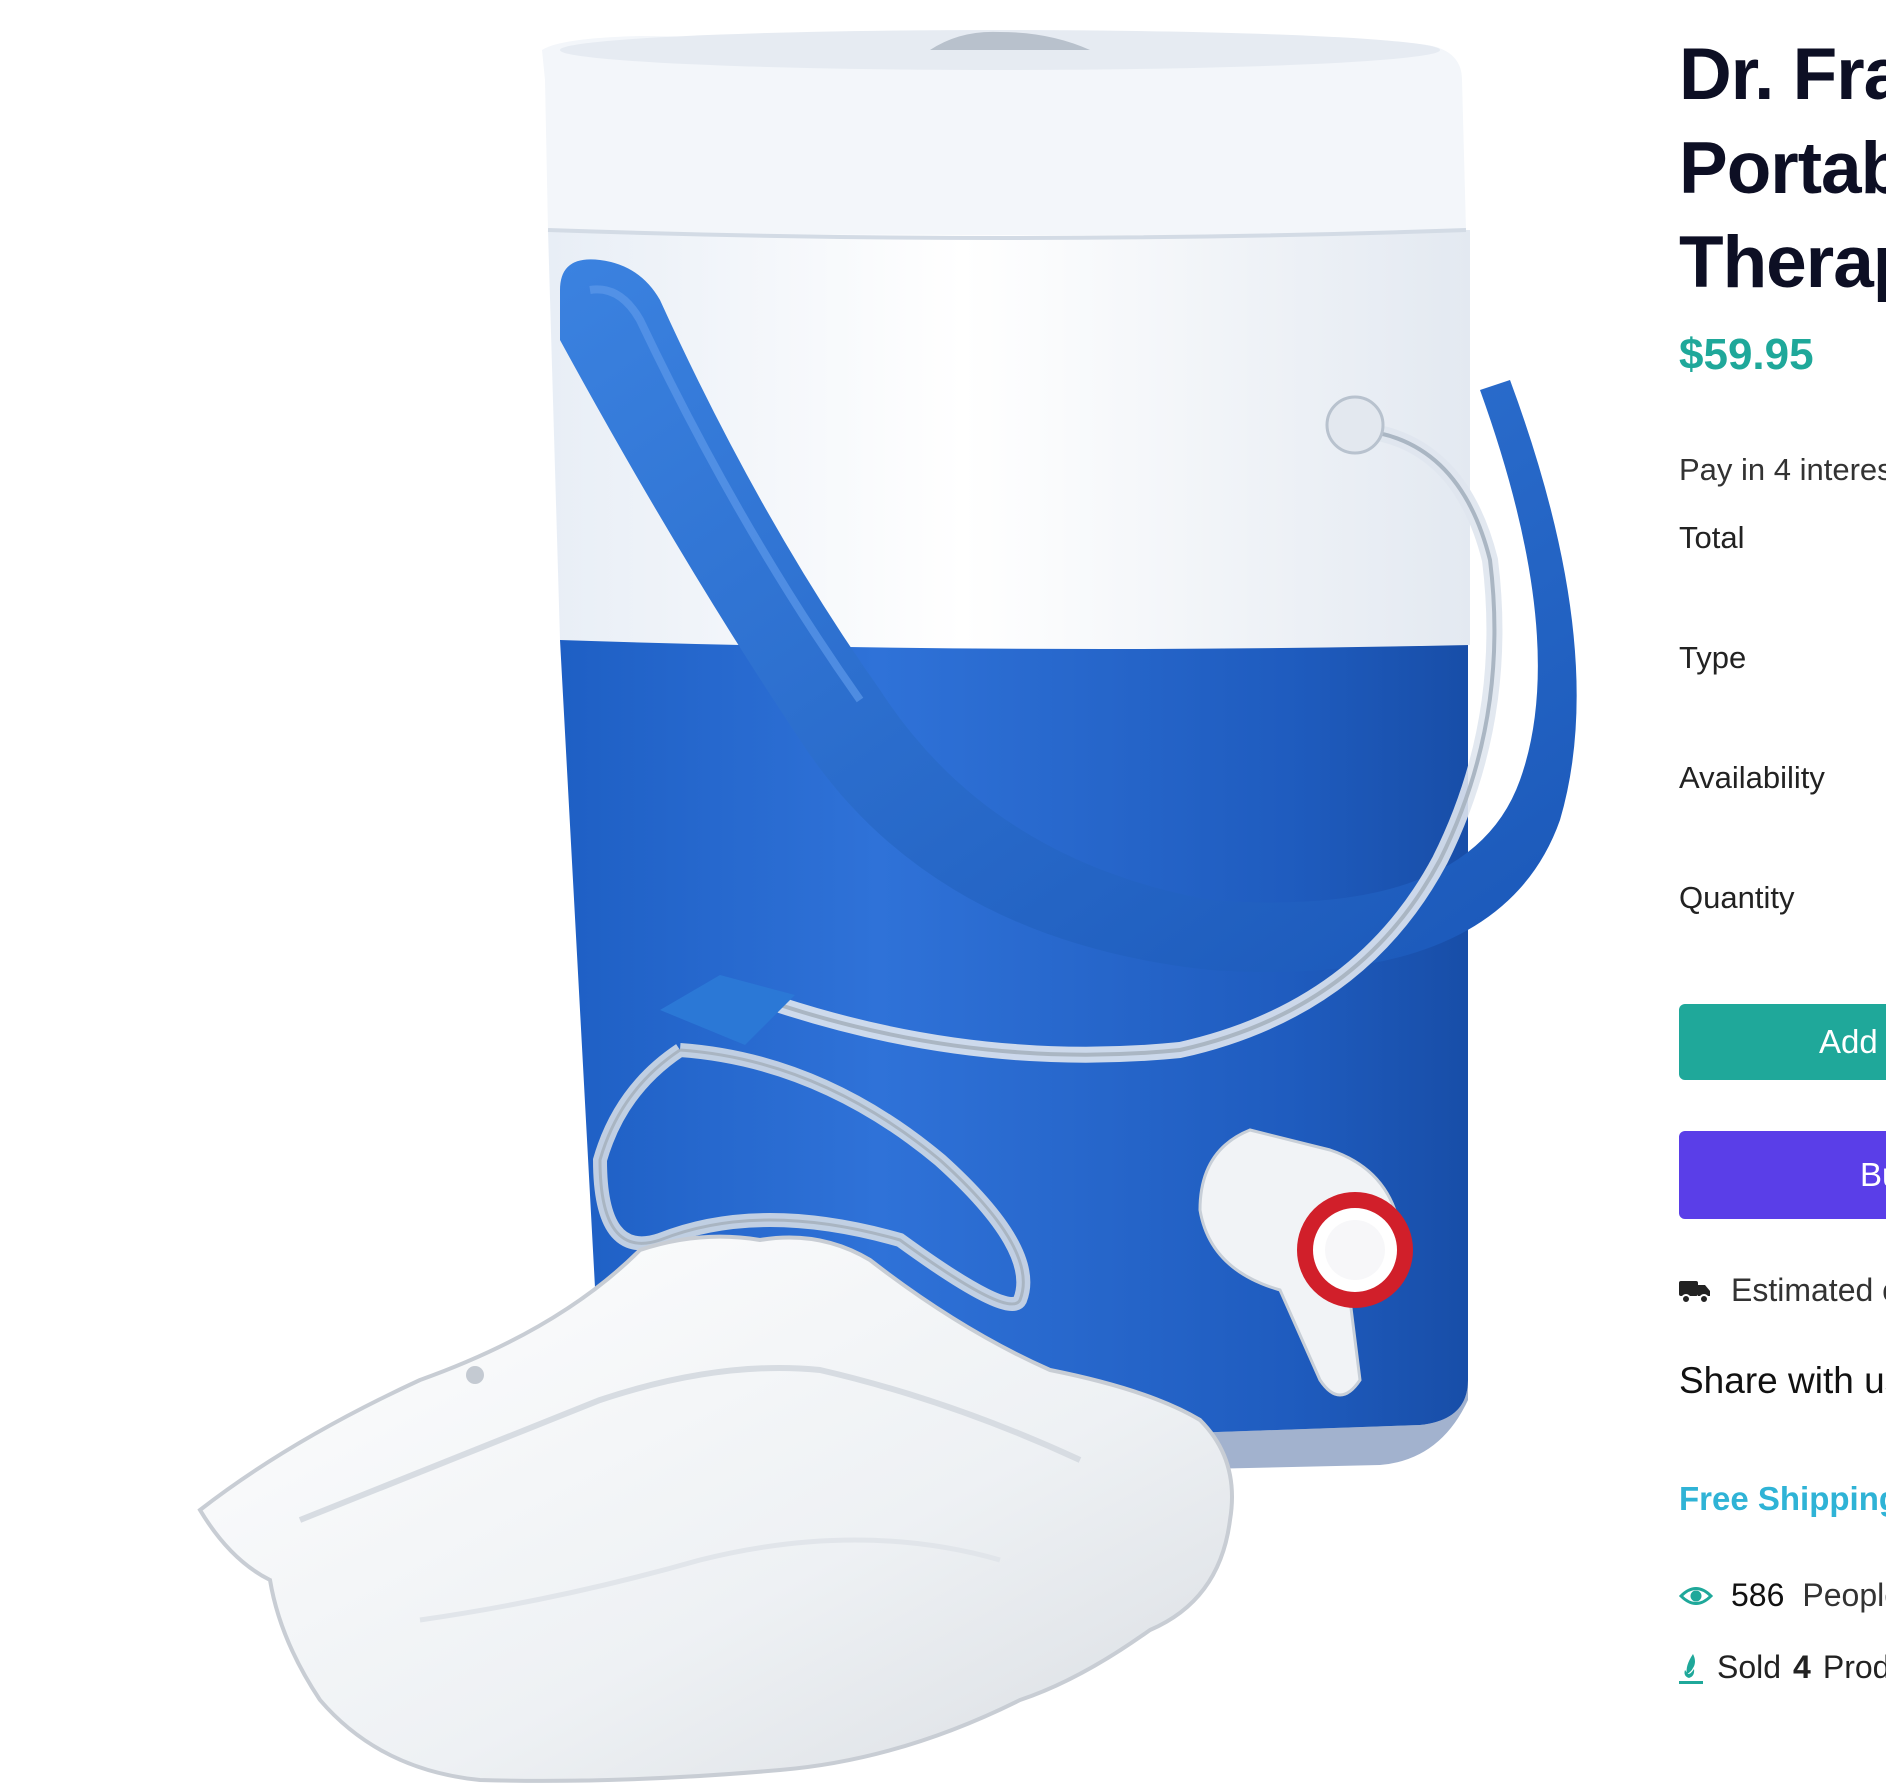 The height and width of the screenshot is (1784, 1886). I want to click on product-price: $59.95, so click(1746, 354).